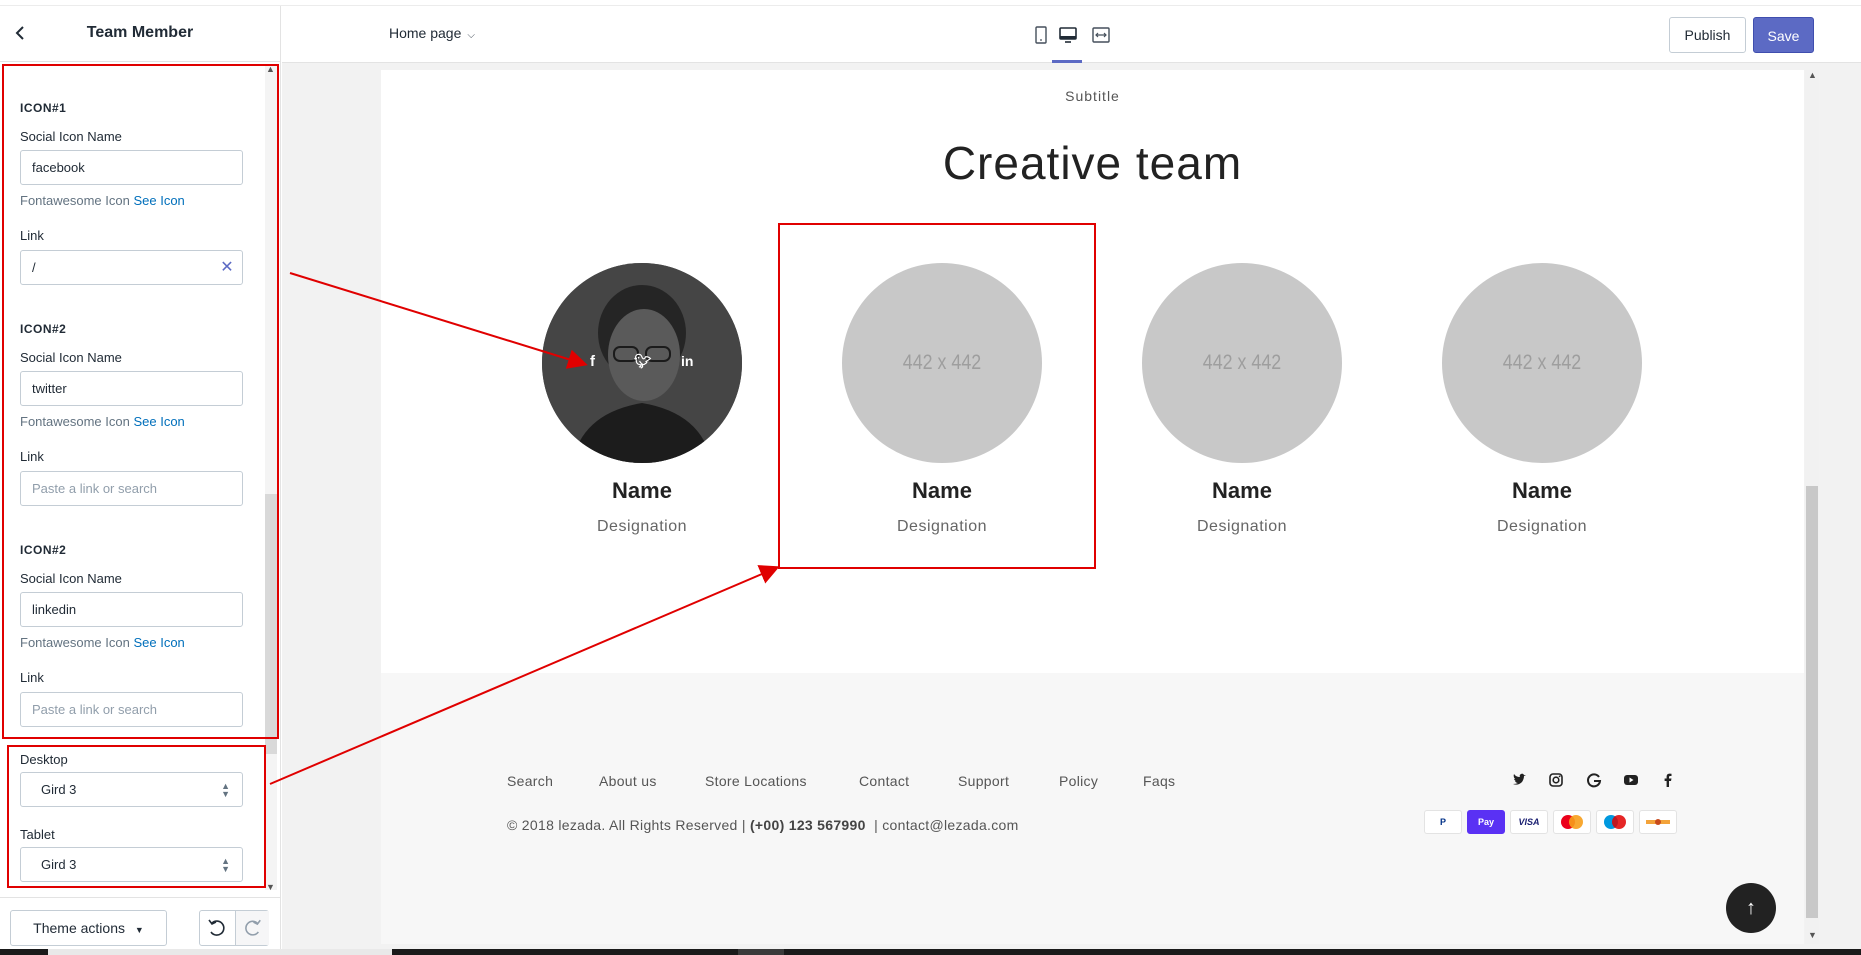 The image size is (1861, 955). Describe the element at coordinates (88, 928) in the screenshot. I see `theme-actions-button: Theme actions ▼` at that location.